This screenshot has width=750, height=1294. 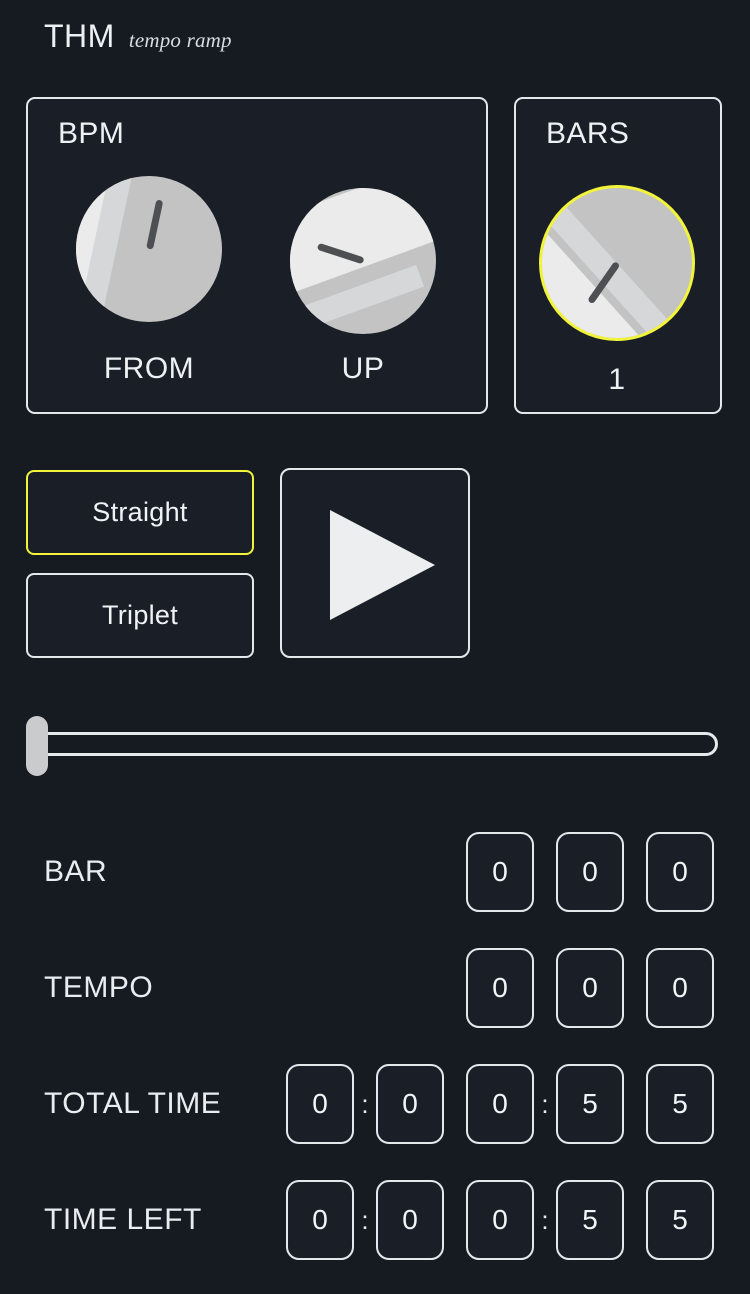 I want to click on bars-knob, so click(x=617, y=263).